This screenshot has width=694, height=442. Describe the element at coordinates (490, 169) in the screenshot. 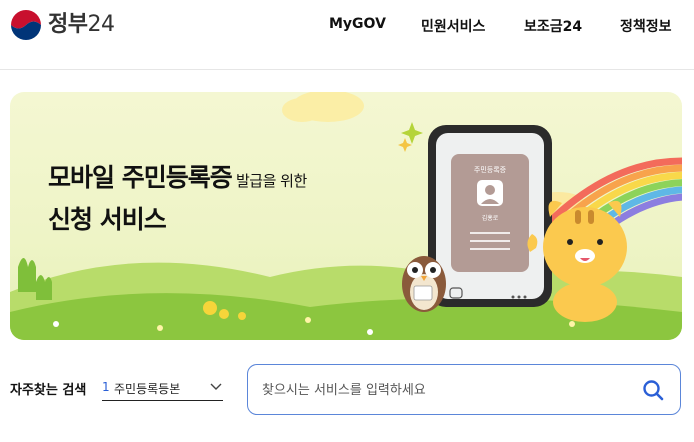

I see `card-title: 주민등록증` at that location.